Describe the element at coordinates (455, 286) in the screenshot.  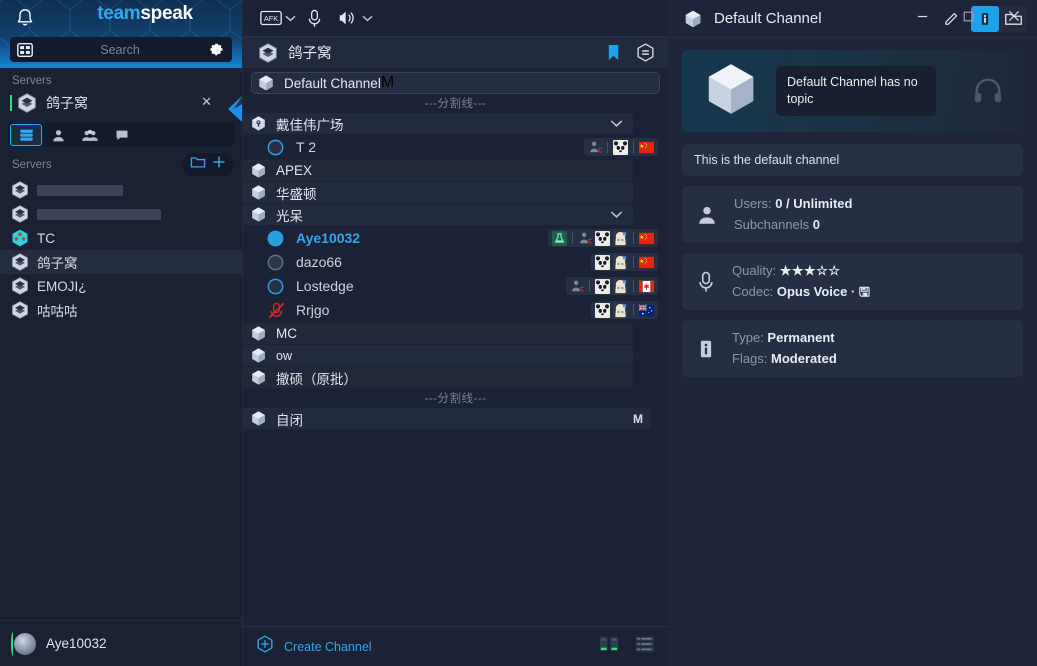
I see `user-row: Lostedge C` at that location.